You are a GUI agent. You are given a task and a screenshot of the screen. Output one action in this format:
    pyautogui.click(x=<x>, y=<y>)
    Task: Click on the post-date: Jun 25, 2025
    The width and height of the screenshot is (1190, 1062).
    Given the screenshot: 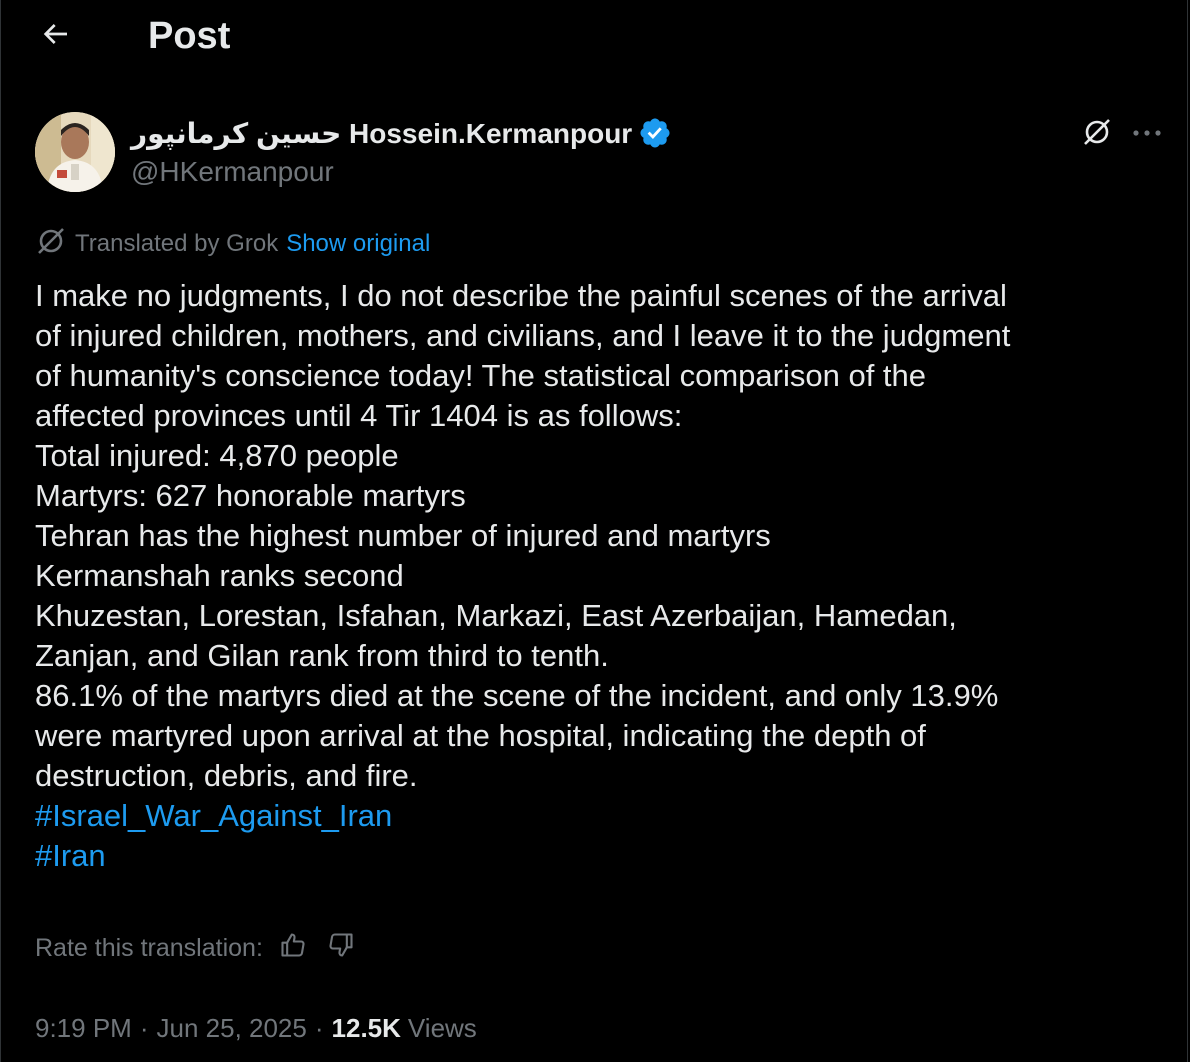 What is the action you would take?
    pyautogui.click(x=232, y=1028)
    